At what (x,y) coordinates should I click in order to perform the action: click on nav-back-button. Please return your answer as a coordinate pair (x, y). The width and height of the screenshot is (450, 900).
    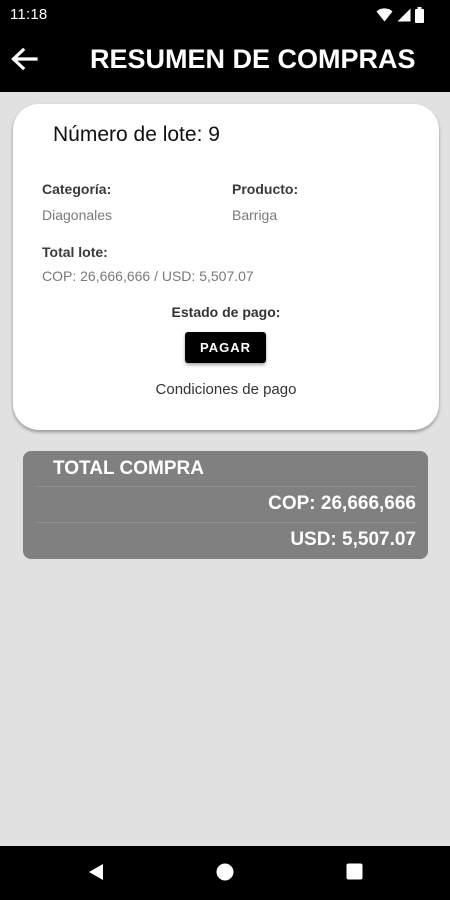
    Looking at the image, I should click on (96, 874).